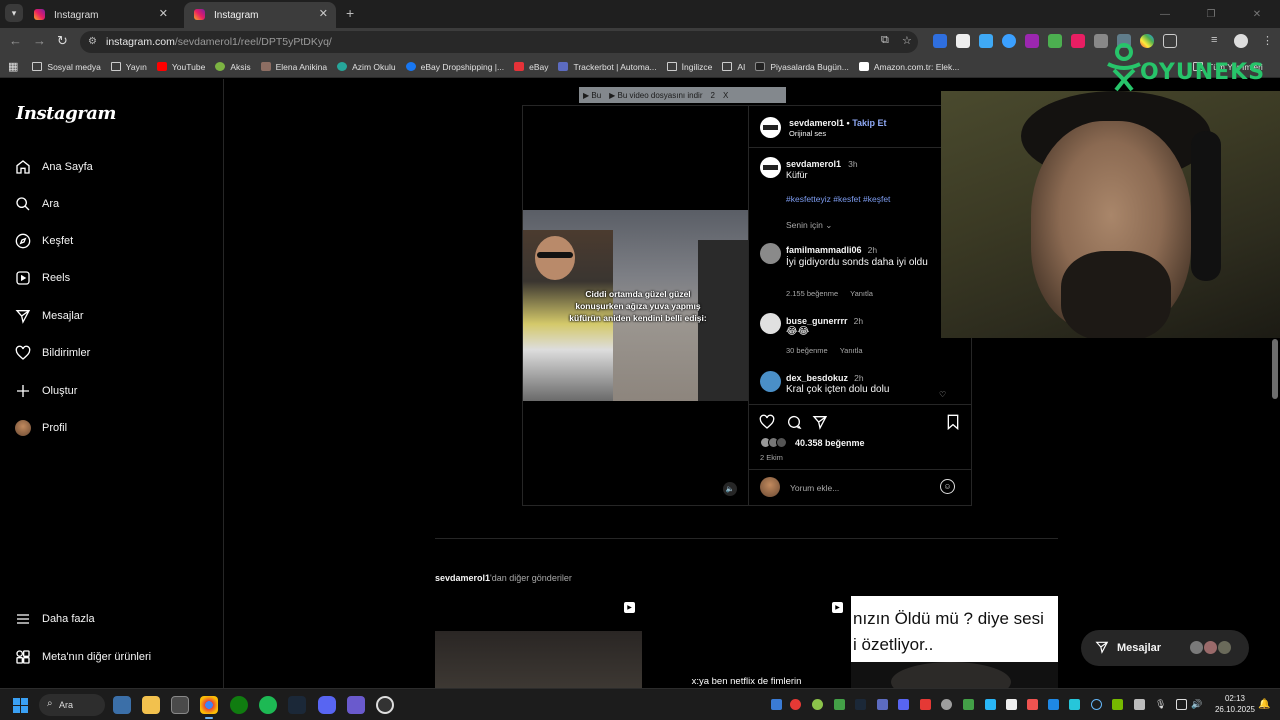  I want to click on volume-icon: 🔊, so click(1196, 704).